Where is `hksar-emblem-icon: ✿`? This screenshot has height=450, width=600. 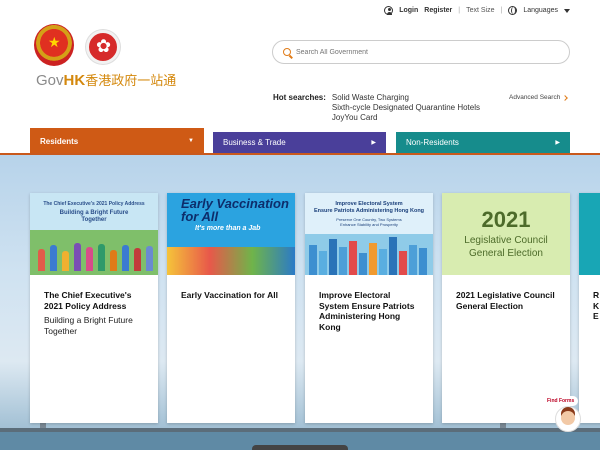 hksar-emblem-icon: ✿ is located at coordinates (103, 47).